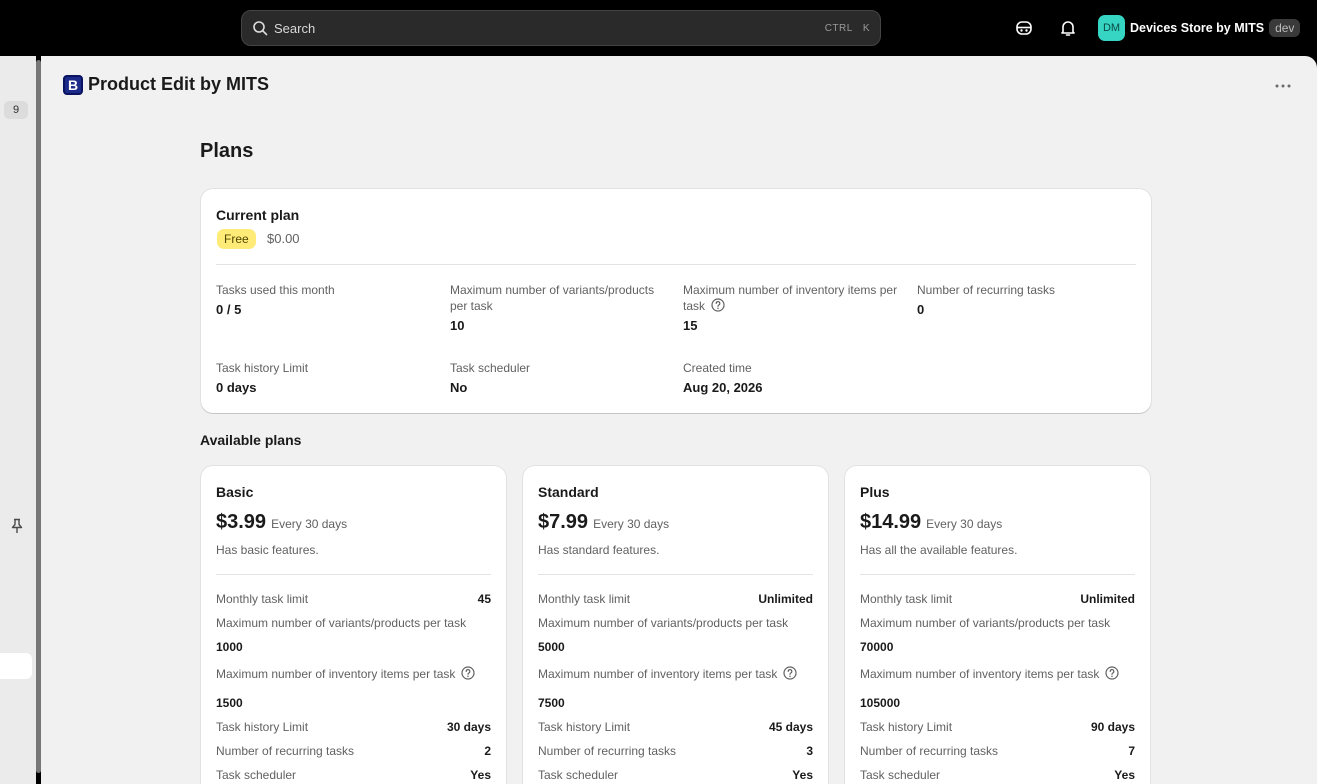  I want to click on app-header: B Product Edit by MITS, so click(166, 84).